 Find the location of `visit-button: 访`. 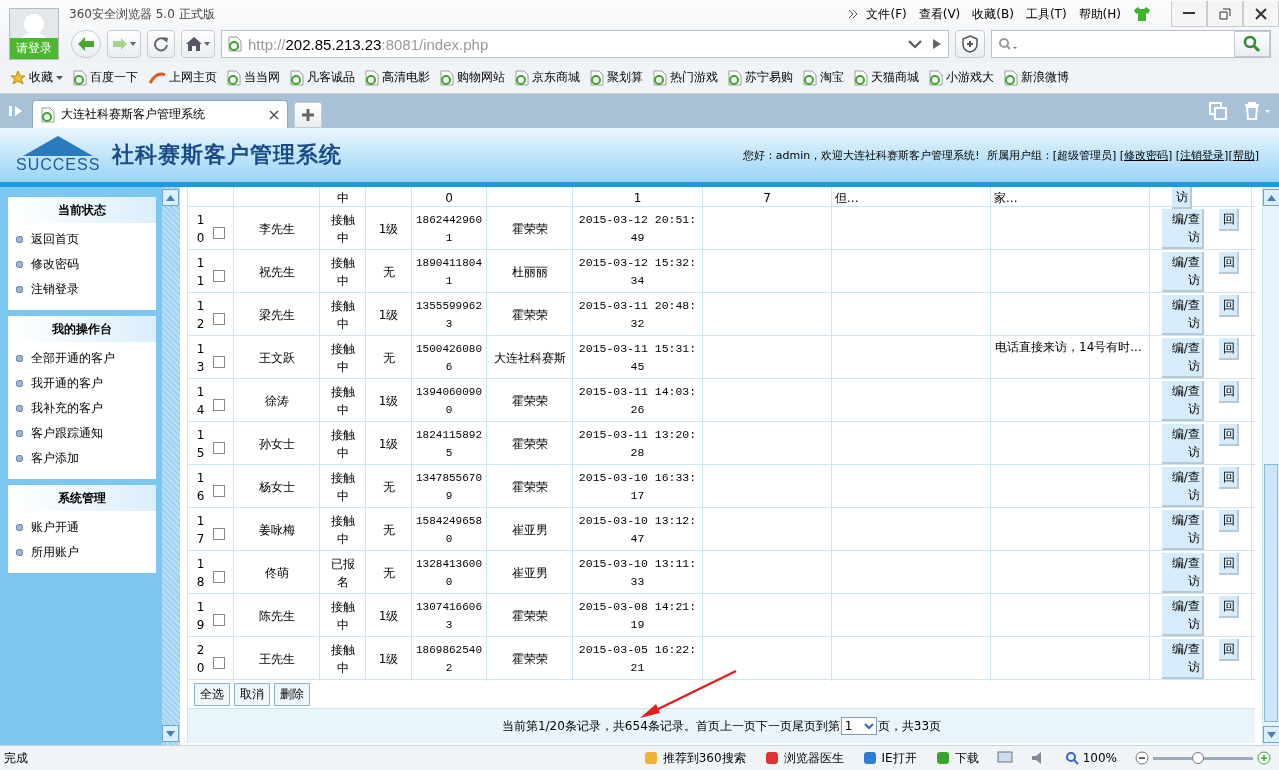

visit-button: 访 is located at coordinates (1182, 198).